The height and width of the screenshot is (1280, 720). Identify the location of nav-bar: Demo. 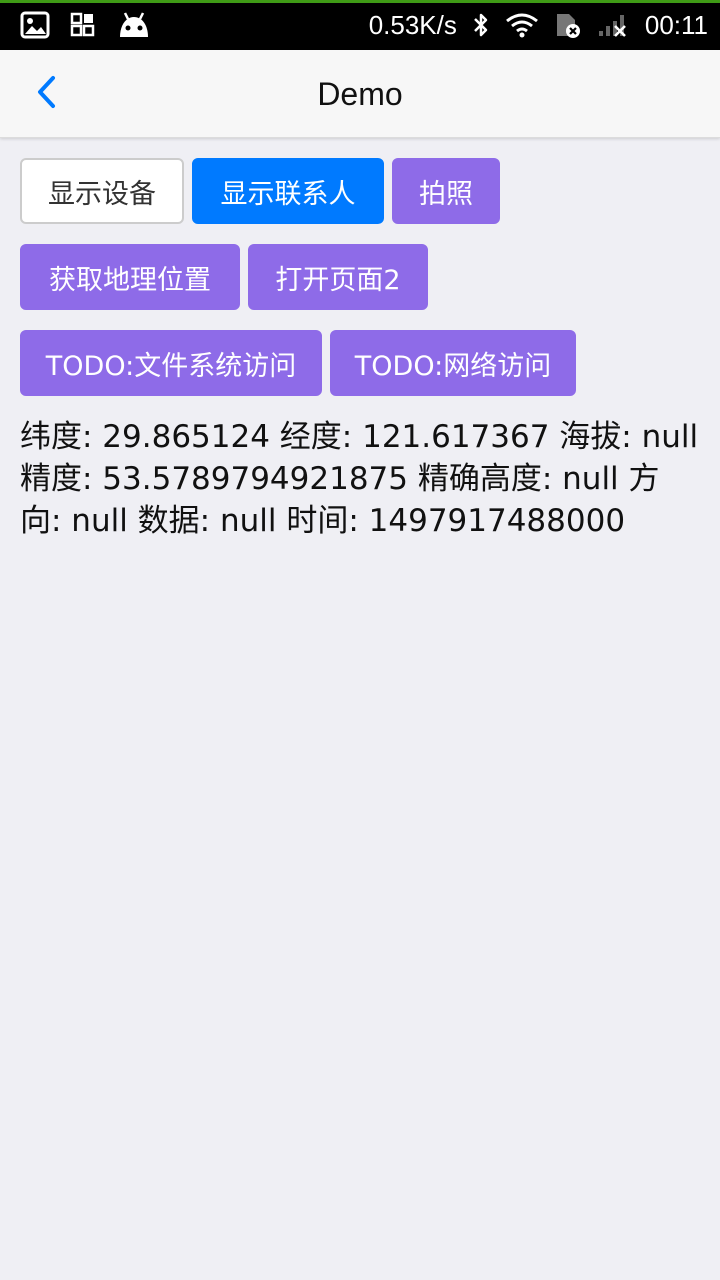
(360, 94).